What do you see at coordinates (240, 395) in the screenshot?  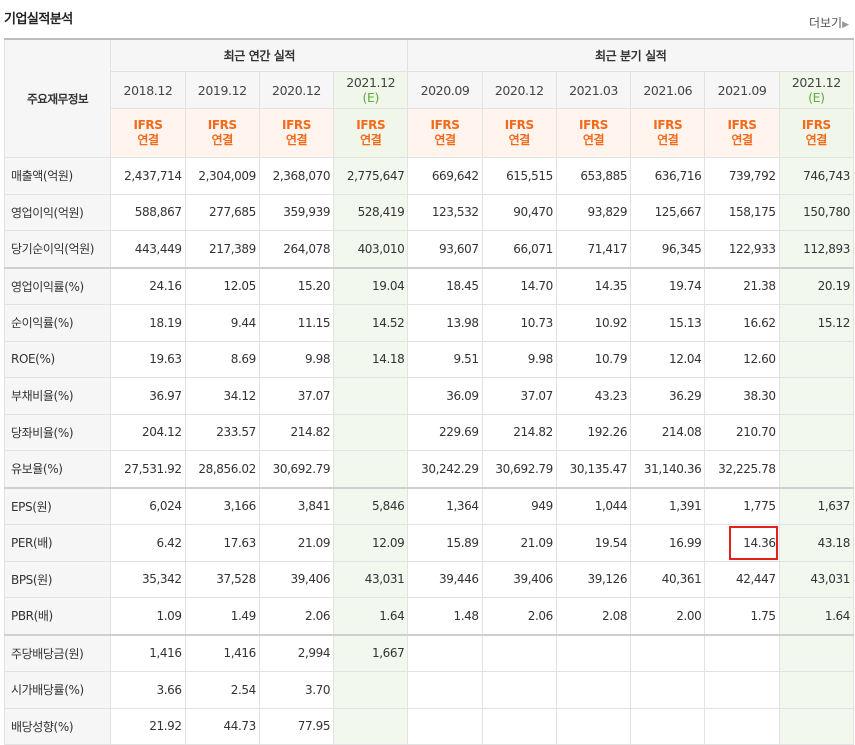 I see `cell-value: 34.12` at bounding box center [240, 395].